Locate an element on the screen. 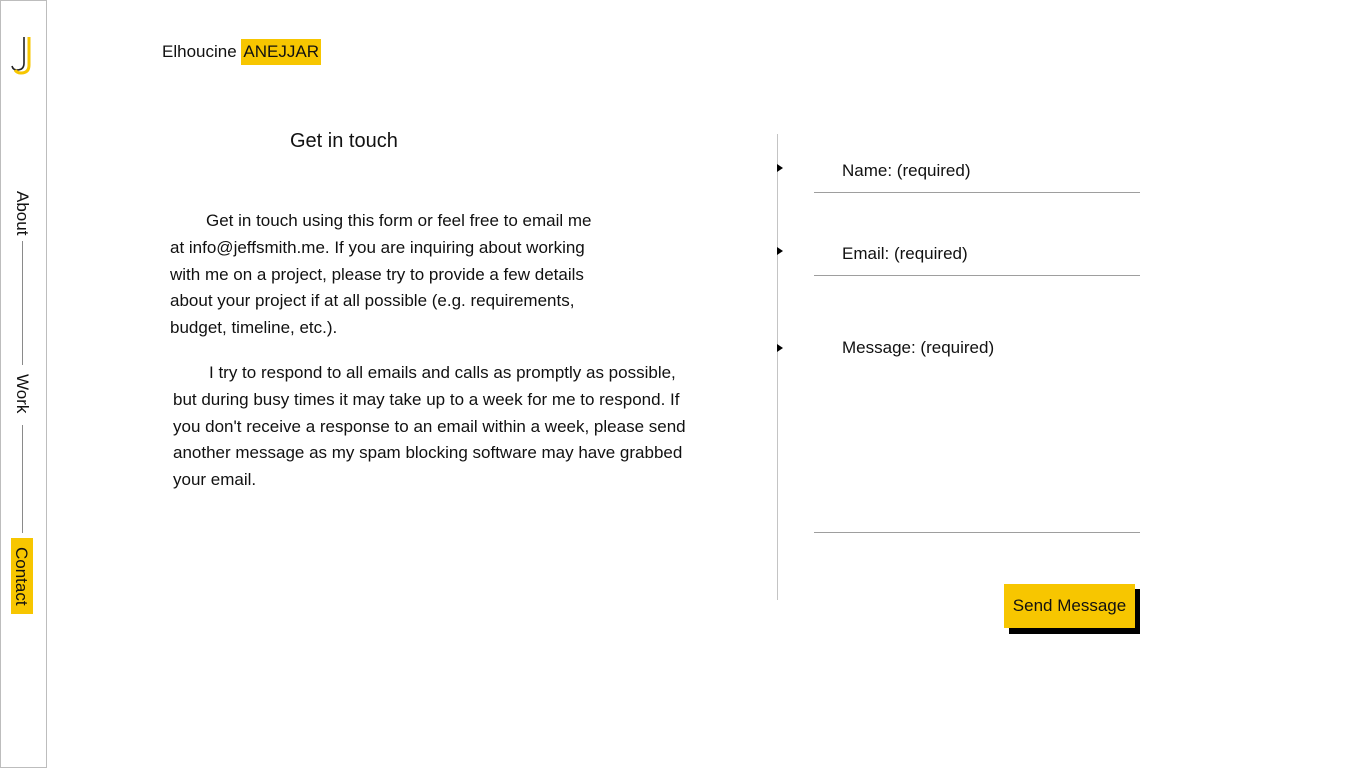 The image size is (1366, 768). site-brand: Elhoucine ANEJJAR is located at coordinates (241, 52).